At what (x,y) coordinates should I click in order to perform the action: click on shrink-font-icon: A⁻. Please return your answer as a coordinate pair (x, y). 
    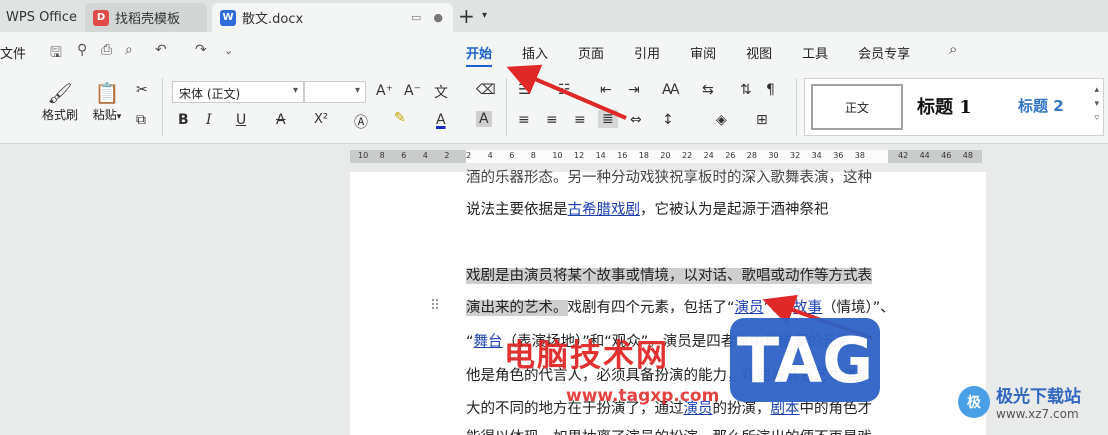
    Looking at the image, I should click on (412, 91).